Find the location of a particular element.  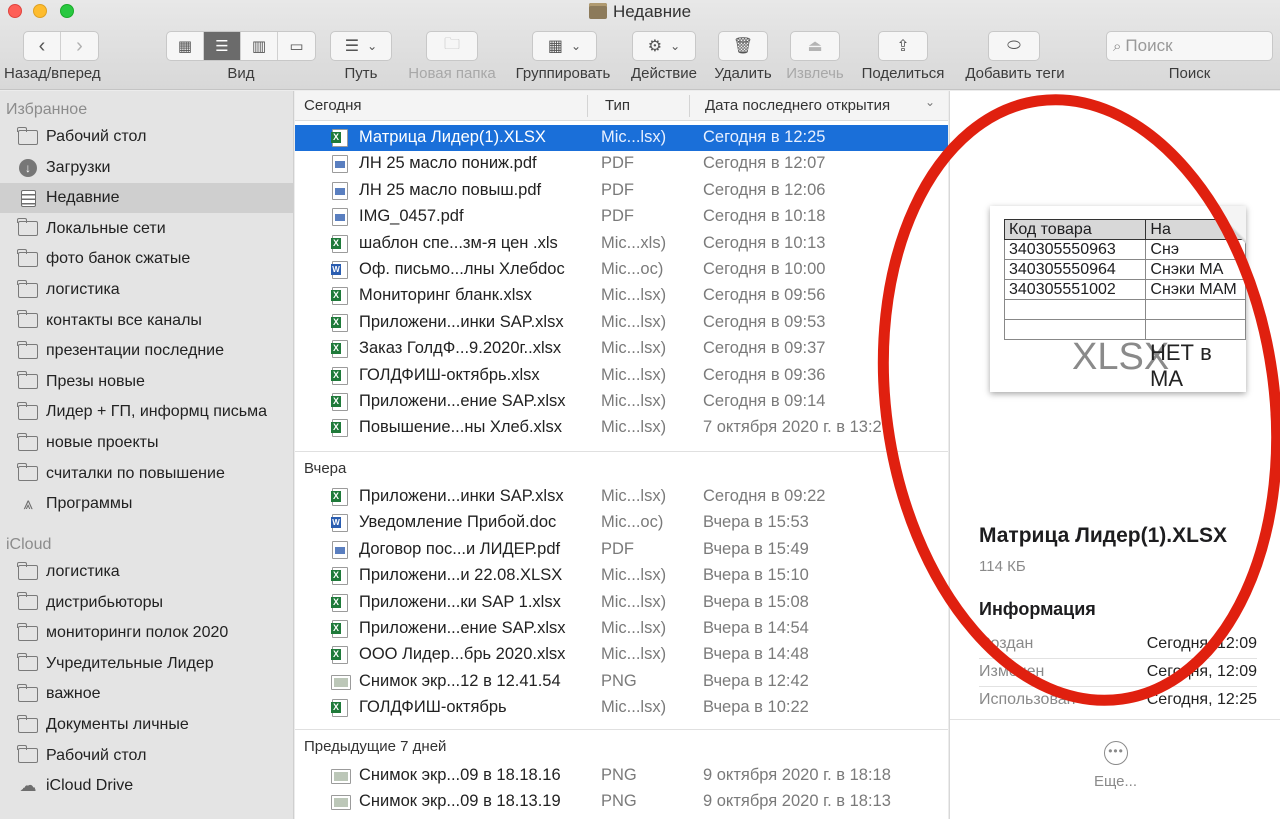

sidebar-item: Локальные сети is located at coordinates (146, 229).